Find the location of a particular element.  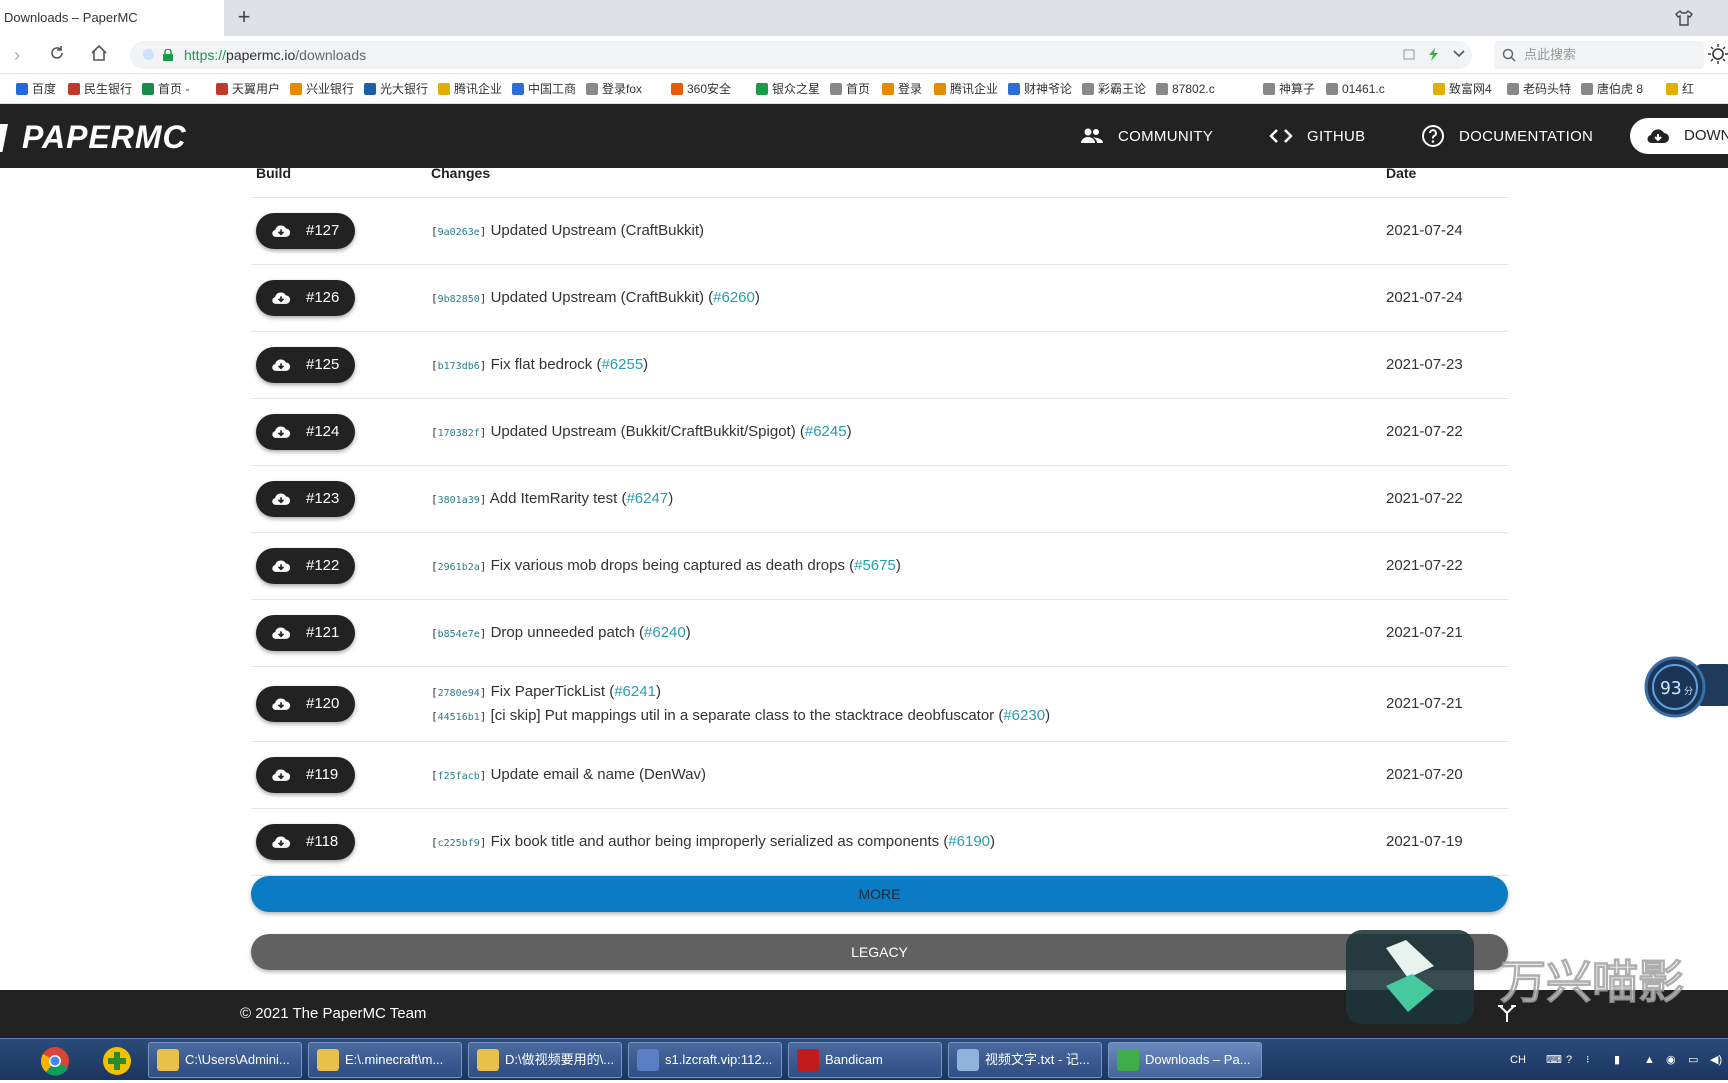

brightness-icon is located at coordinates (1718, 54).